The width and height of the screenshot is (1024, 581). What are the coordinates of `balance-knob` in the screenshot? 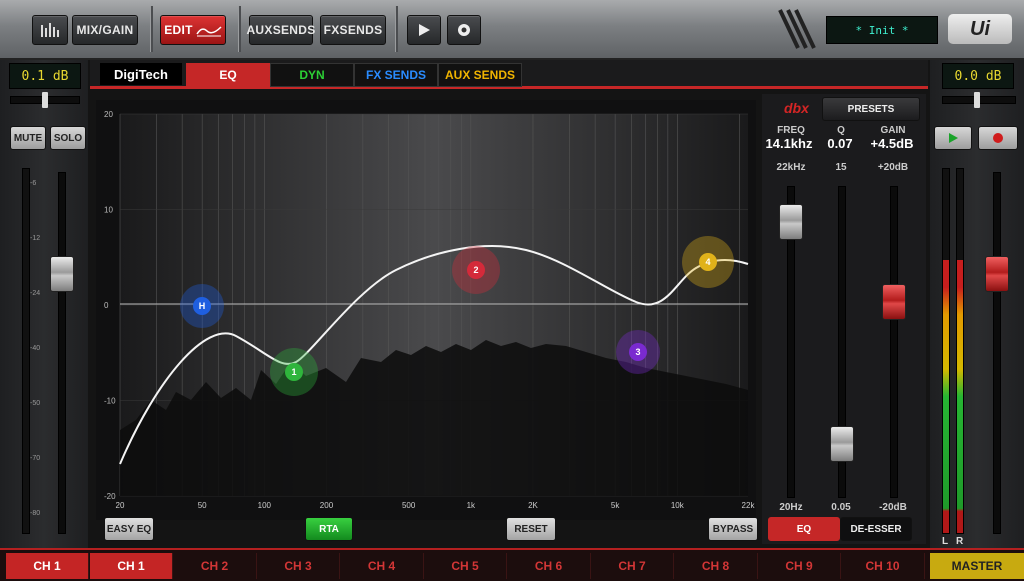 It's located at (977, 100).